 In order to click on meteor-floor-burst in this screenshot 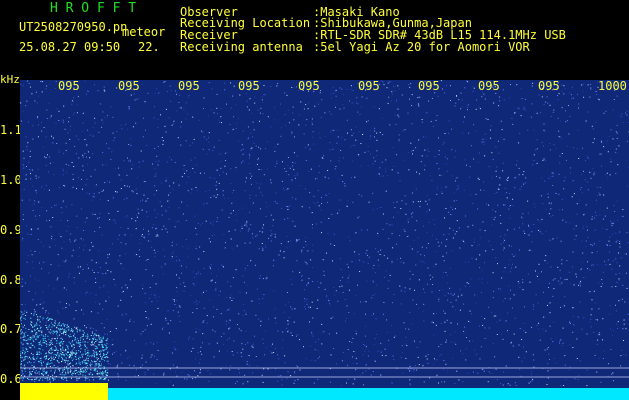, I will do `click(64, 391)`.